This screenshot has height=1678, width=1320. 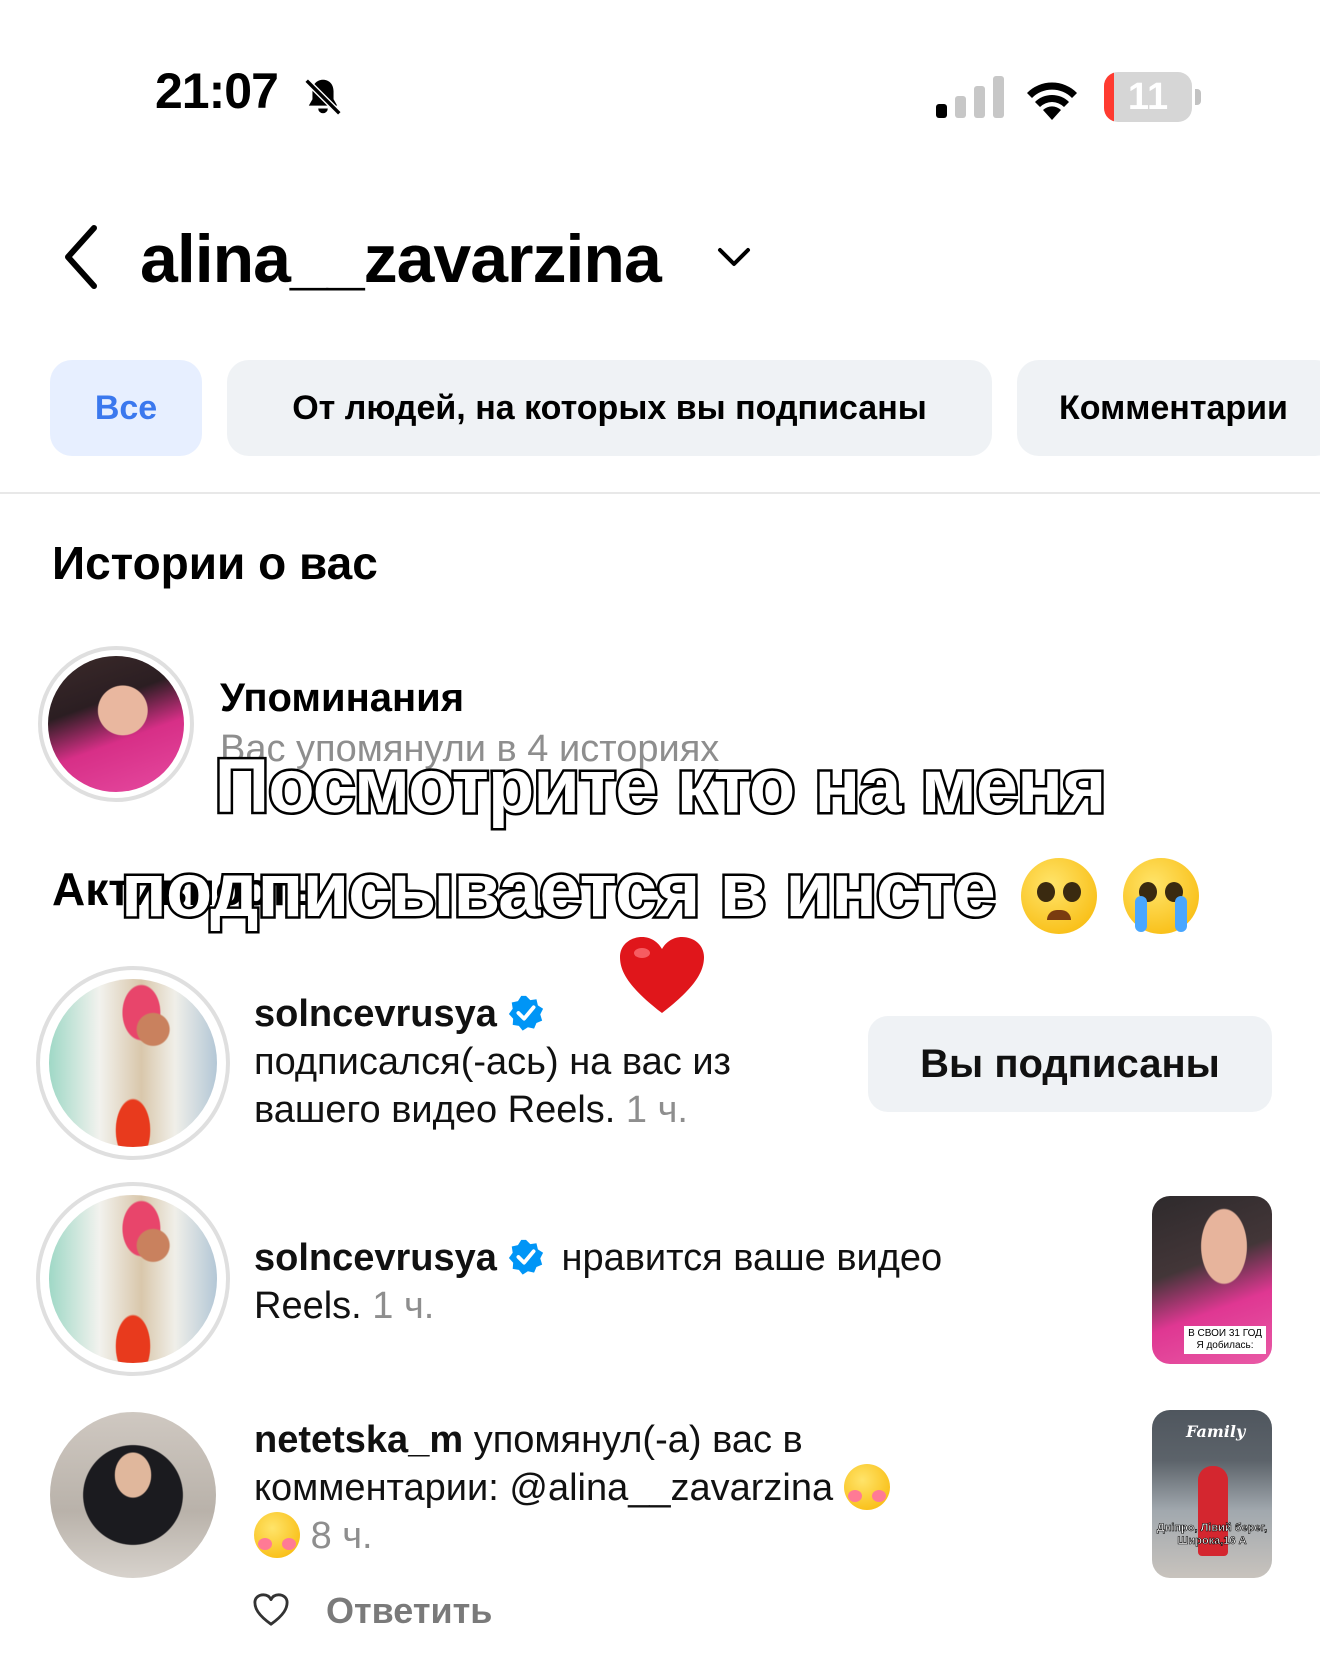 I want to click on account-username: alina__zavarzina, so click(x=401, y=259).